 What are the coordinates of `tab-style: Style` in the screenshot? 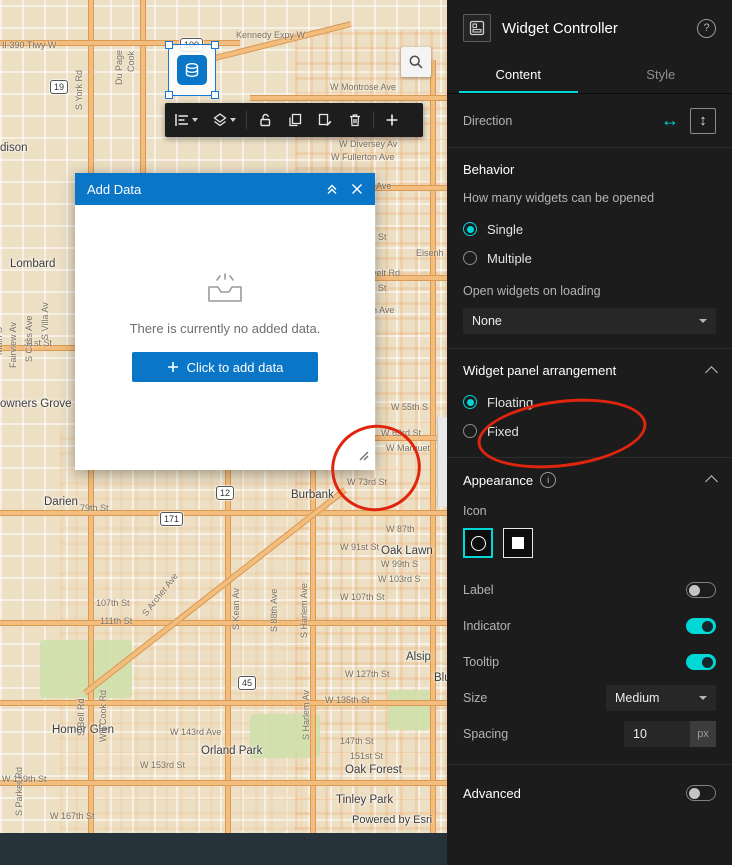 It's located at (661, 74).